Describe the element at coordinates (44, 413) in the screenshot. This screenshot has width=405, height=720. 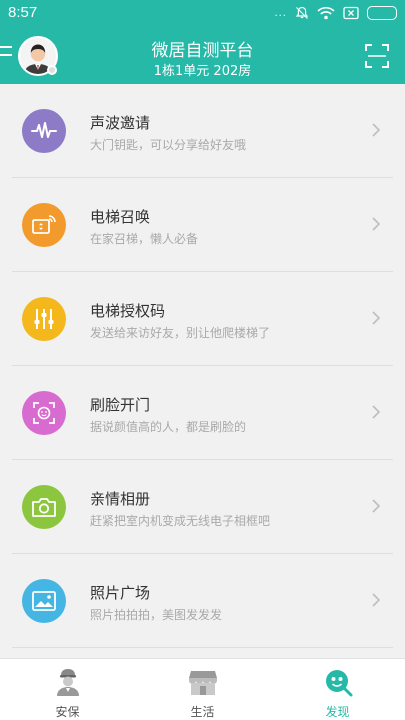
I see `face-scan-icon` at that location.